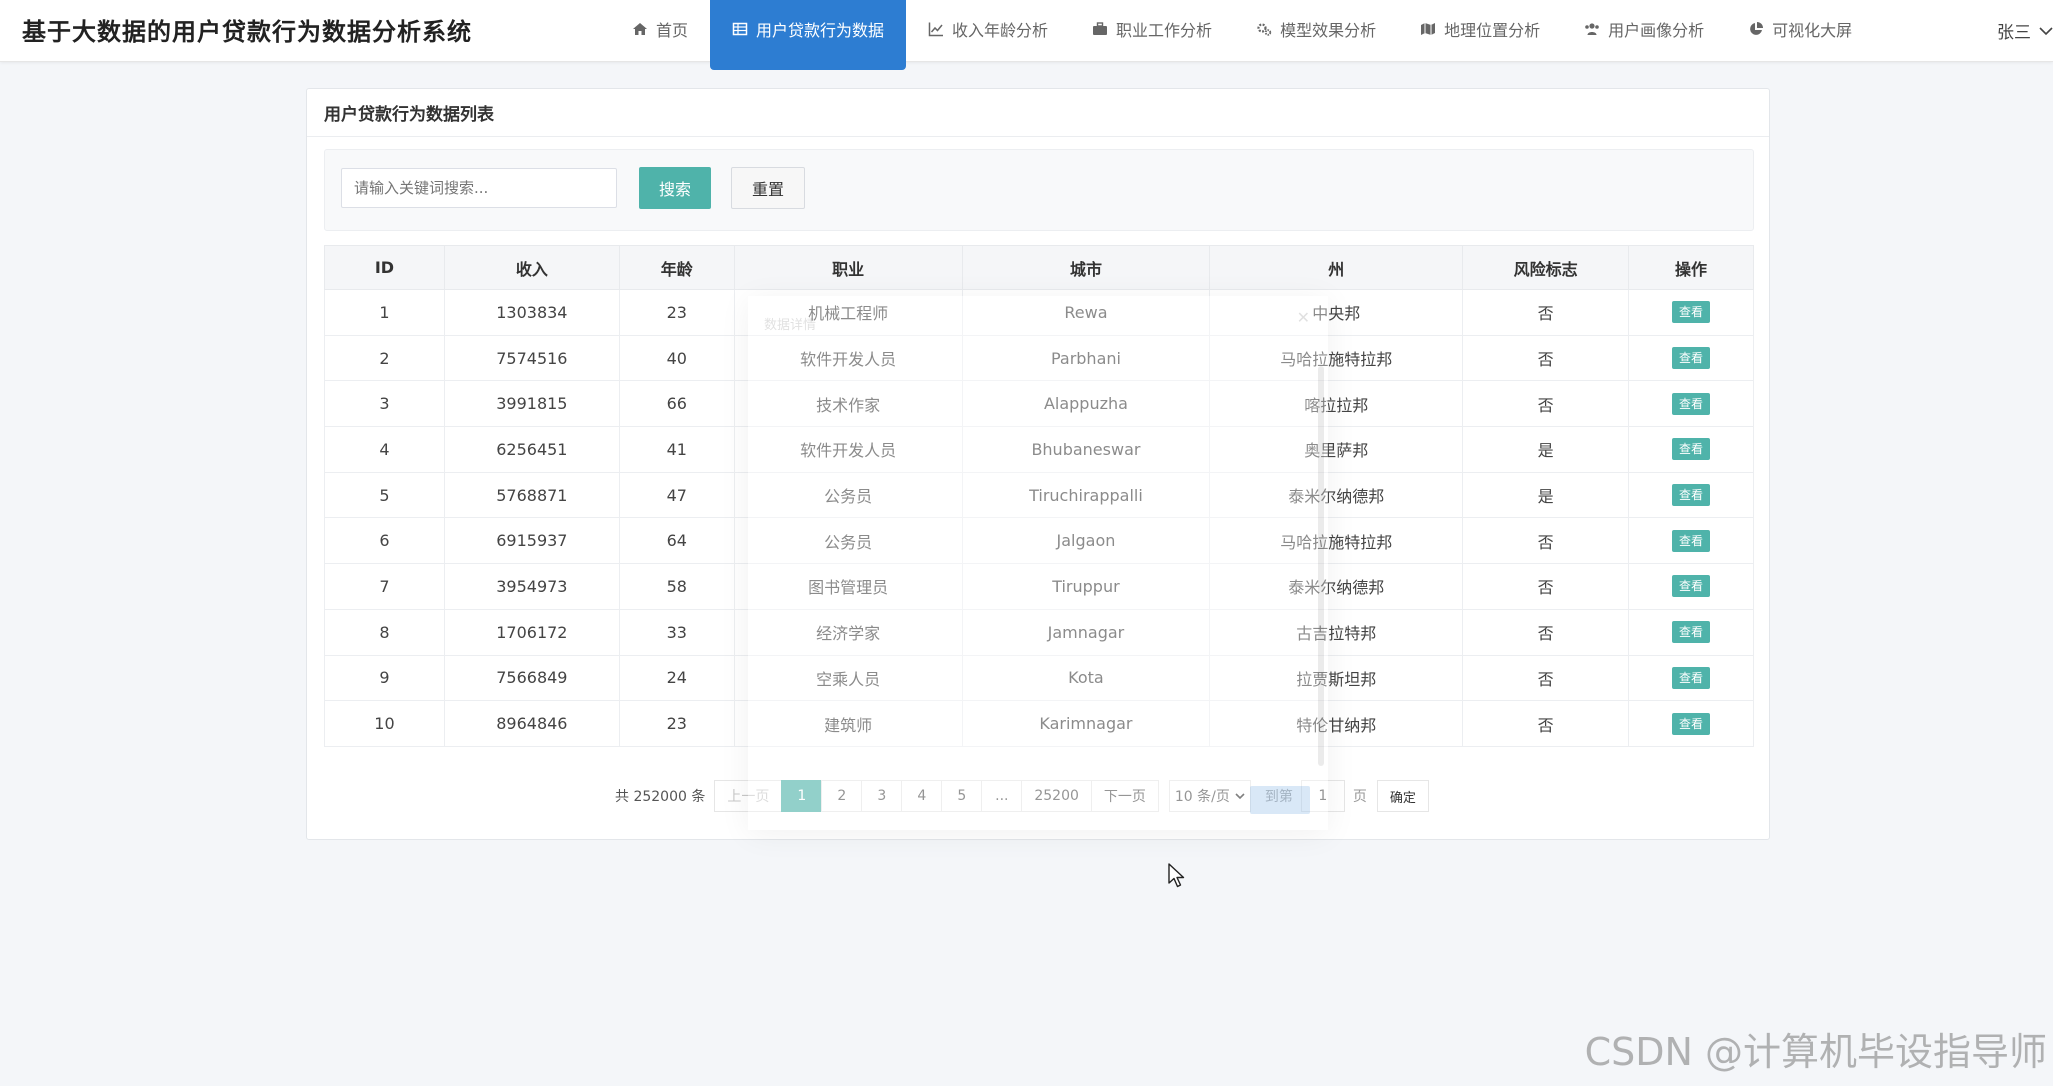  Describe the element at coordinates (1086, 449) in the screenshot. I see `cell-city: Bhubaneswar` at that location.